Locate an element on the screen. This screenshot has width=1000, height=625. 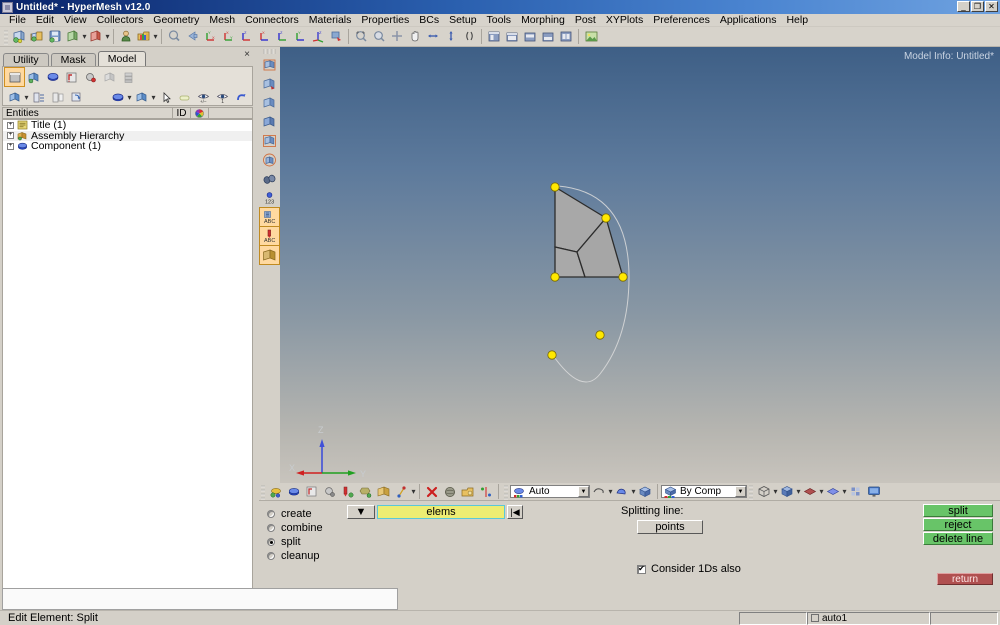
entity-selection-field: elems is located at coordinates (441, 512).